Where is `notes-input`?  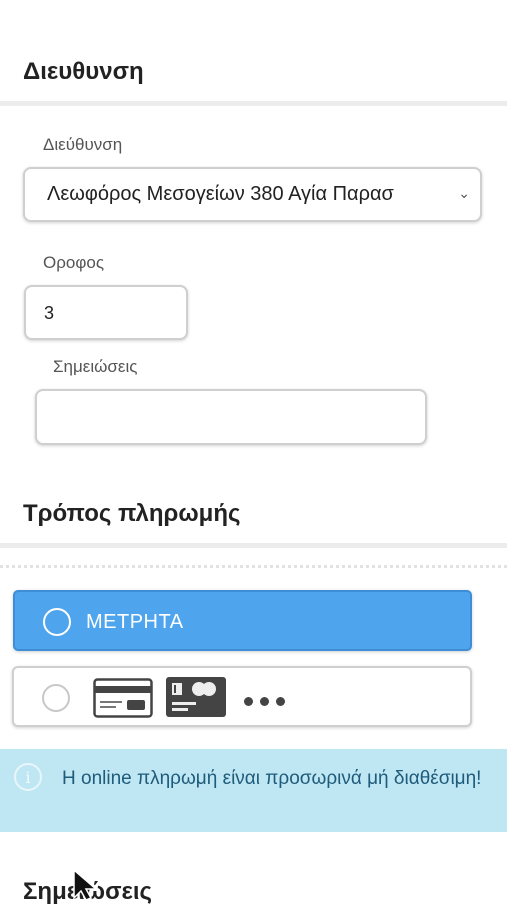
notes-input is located at coordinates (231, 417).